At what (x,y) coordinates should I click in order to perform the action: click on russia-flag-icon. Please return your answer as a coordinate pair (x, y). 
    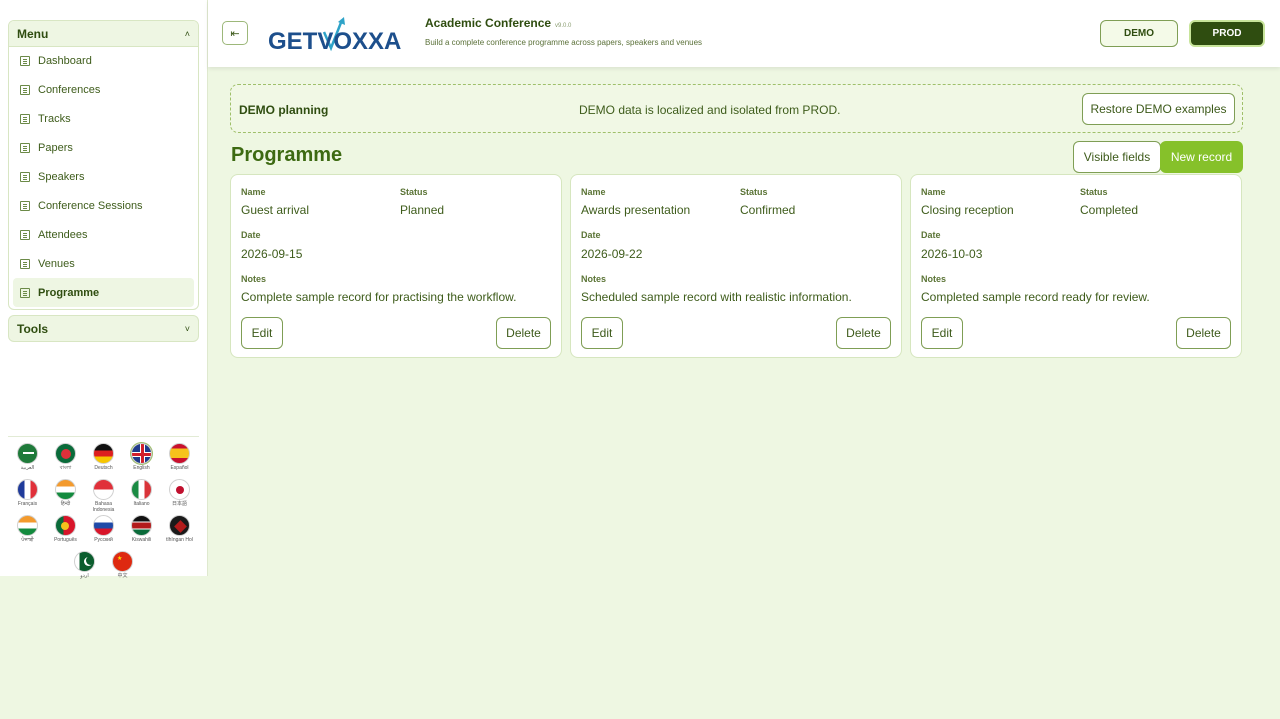
    Looking at the image, I should click on (103, 525).